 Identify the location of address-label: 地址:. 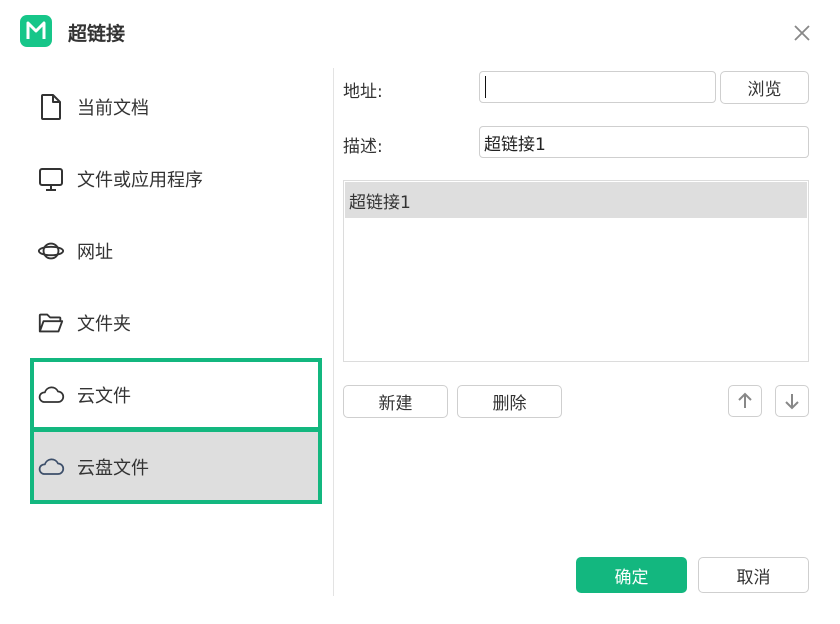
(363, 92).